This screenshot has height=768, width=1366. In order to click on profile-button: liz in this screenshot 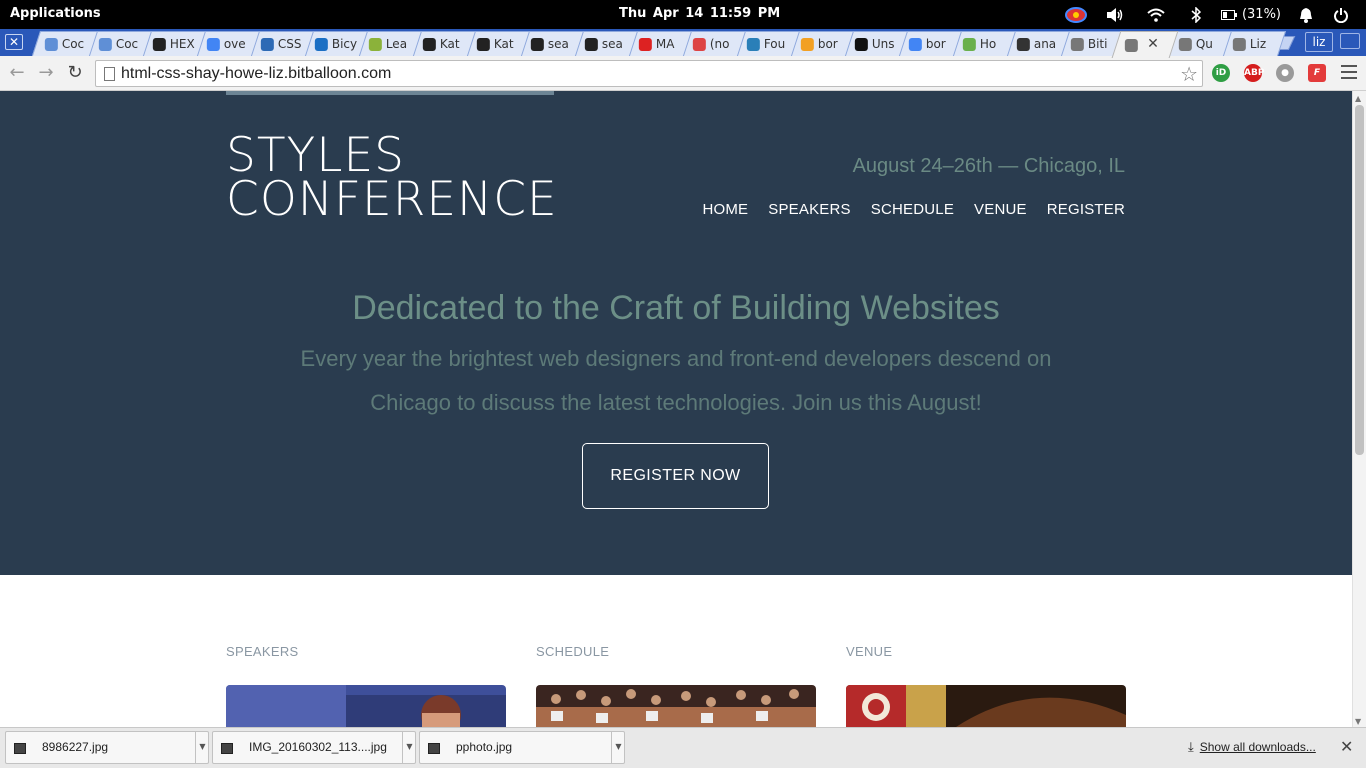, I will do `click(1319, 42)`.